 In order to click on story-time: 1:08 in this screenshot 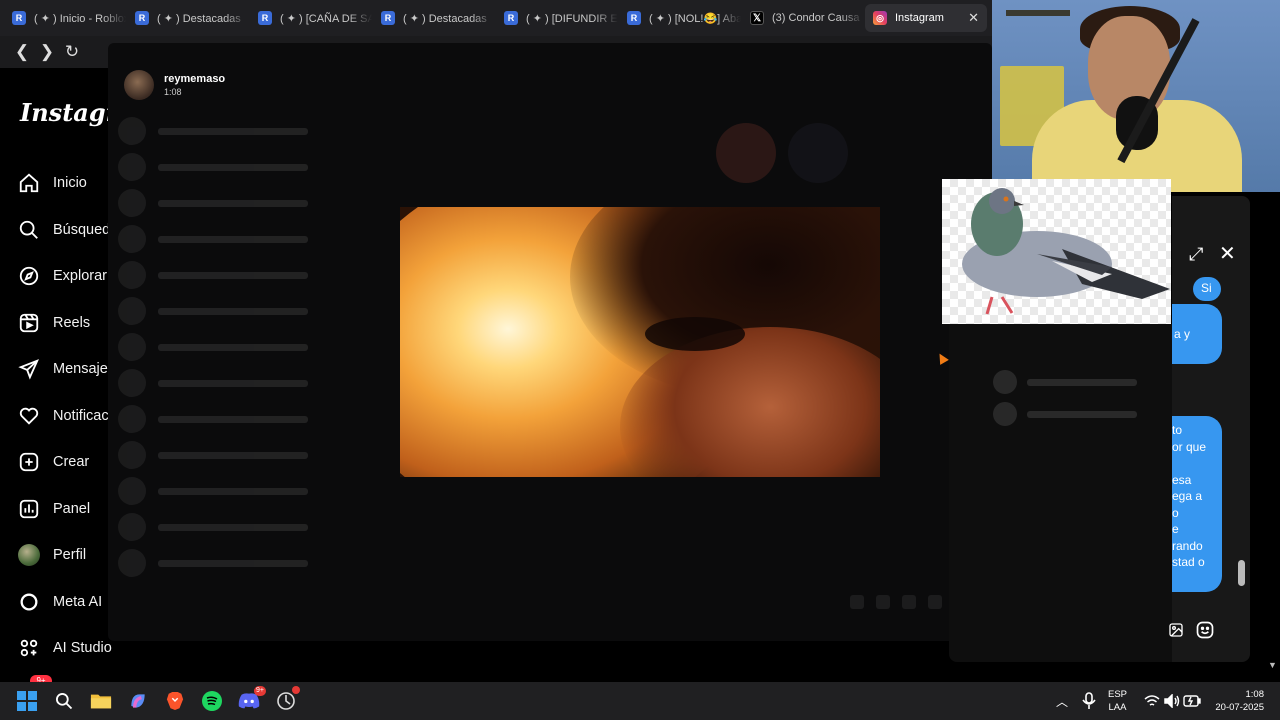, I will do `click(173, 92)`.